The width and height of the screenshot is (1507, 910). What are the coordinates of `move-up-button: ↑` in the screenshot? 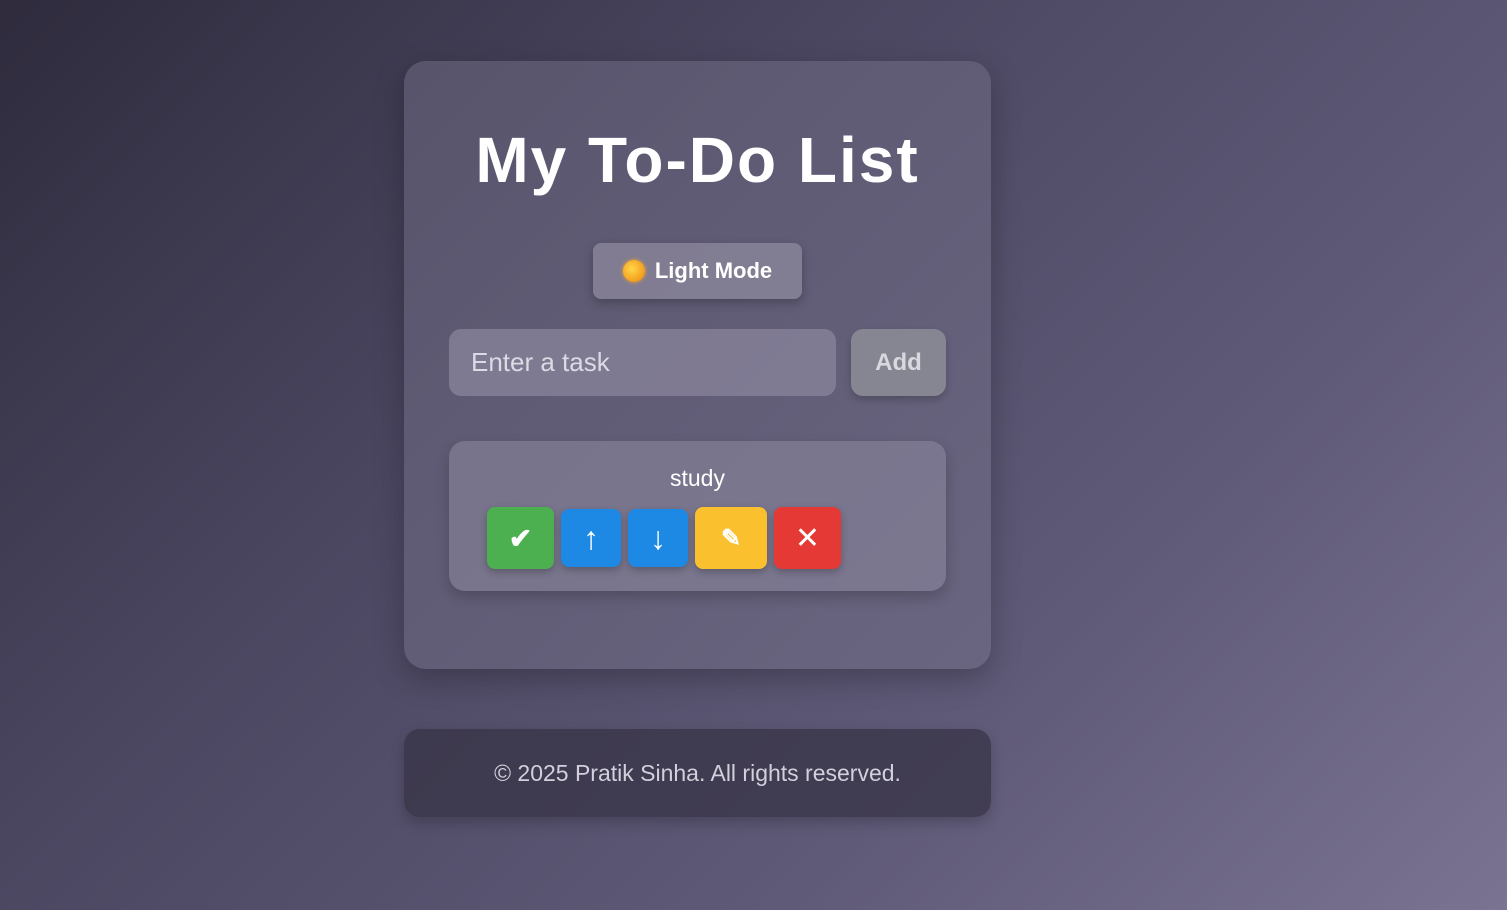 It's located at (591, 538).